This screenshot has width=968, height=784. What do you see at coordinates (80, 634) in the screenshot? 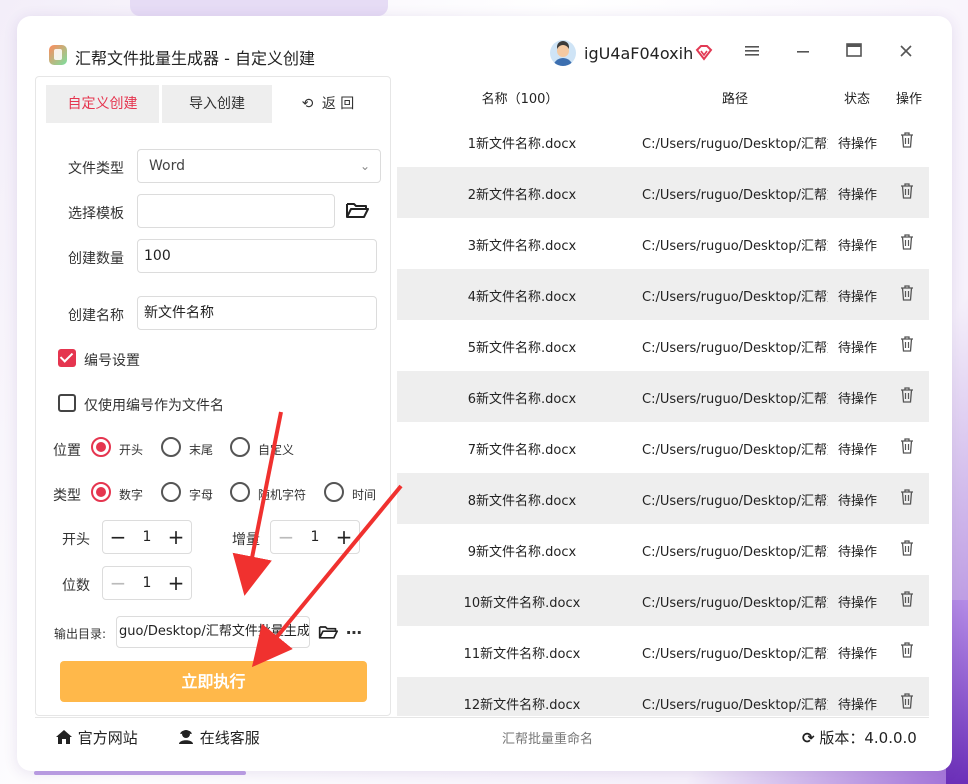
I see `output-dir-label: 输出目录:` at bounding box center [80, 634].